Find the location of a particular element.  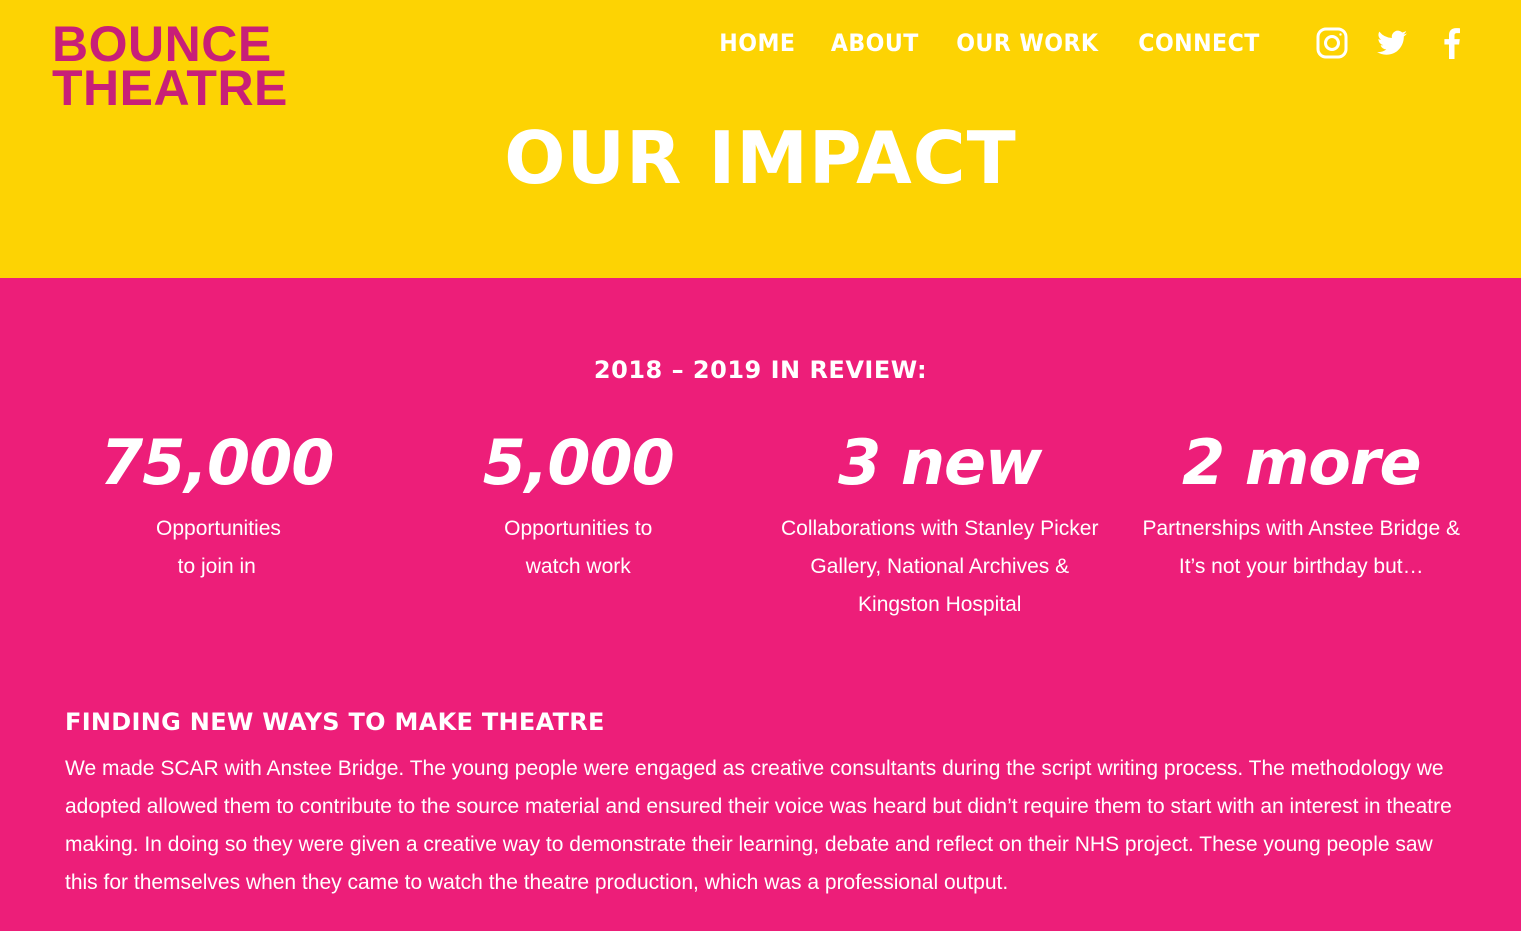

section-heading: FINDING NEW WAYS TO MAKE THEATRE is located at coordinates (335, 722).